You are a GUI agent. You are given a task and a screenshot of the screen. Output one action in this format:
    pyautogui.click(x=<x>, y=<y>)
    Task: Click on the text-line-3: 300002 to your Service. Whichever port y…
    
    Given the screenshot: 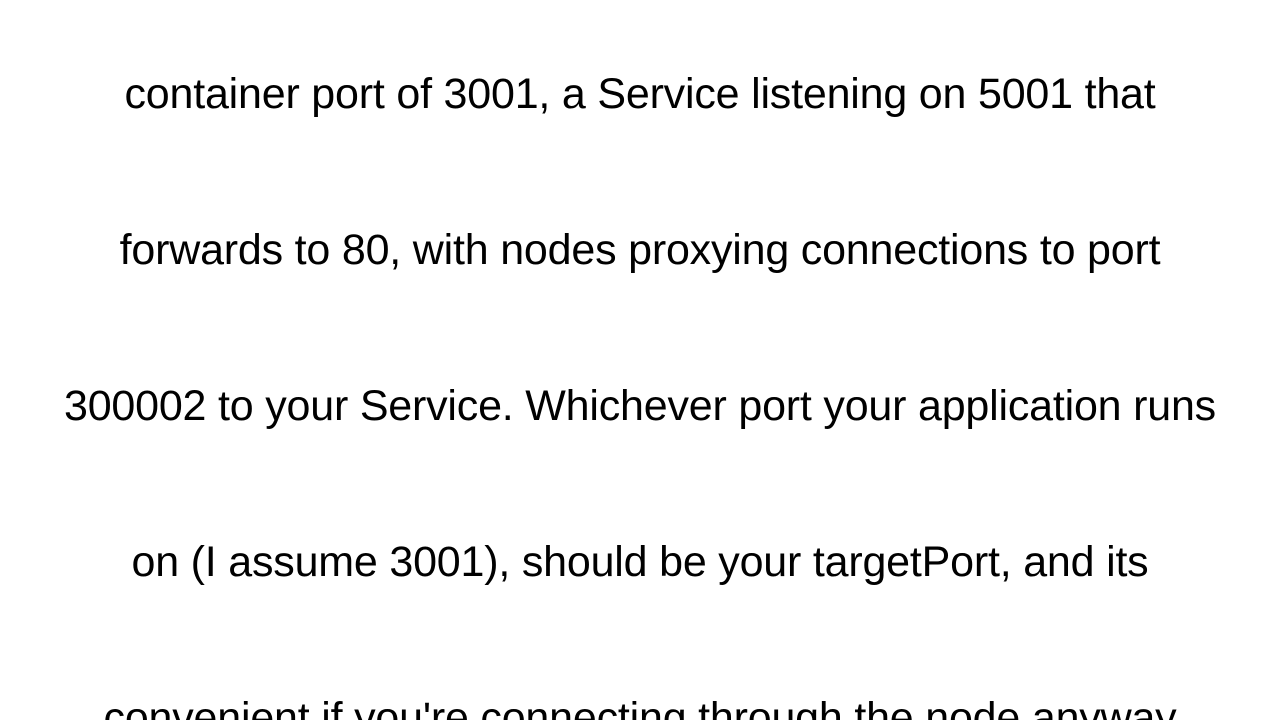 What is the action you would take?
    pyautogui.click(x=639, y=406)
    